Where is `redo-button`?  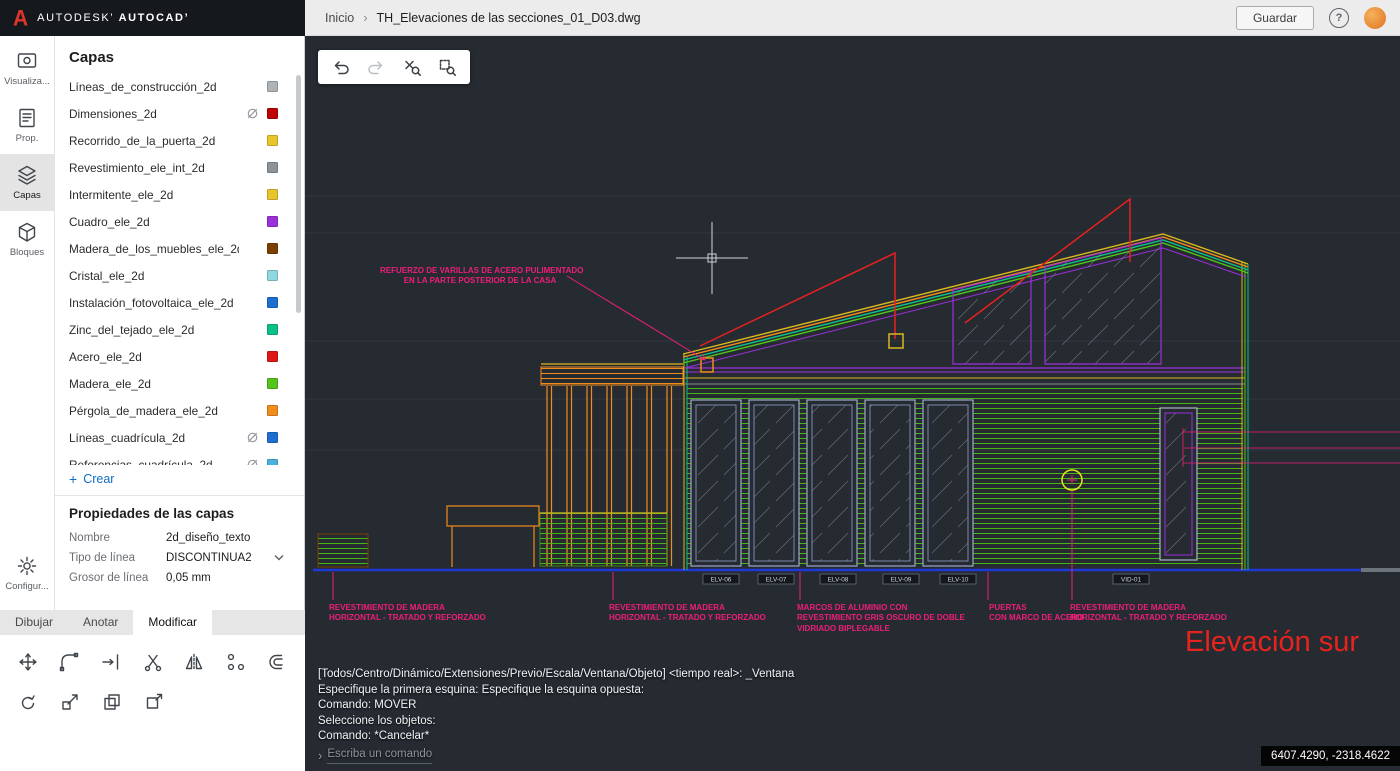
redo-button is located at coordinates (376, 67).